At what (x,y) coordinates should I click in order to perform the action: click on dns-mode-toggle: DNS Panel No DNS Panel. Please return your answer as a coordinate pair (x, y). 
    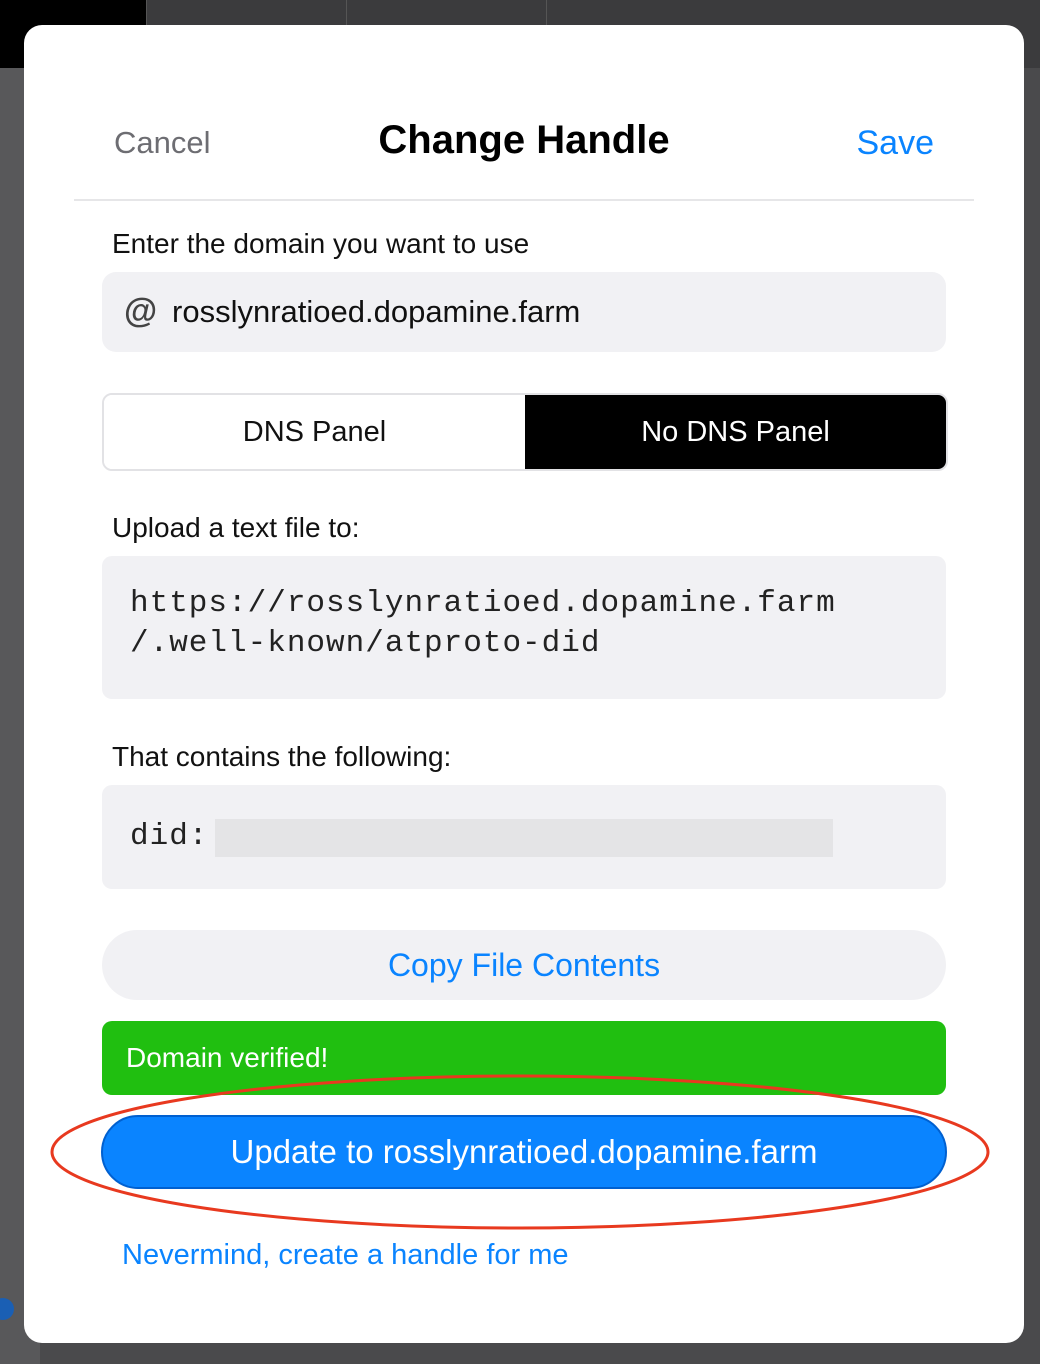
    Looking at the image, I should click on (525, 432).